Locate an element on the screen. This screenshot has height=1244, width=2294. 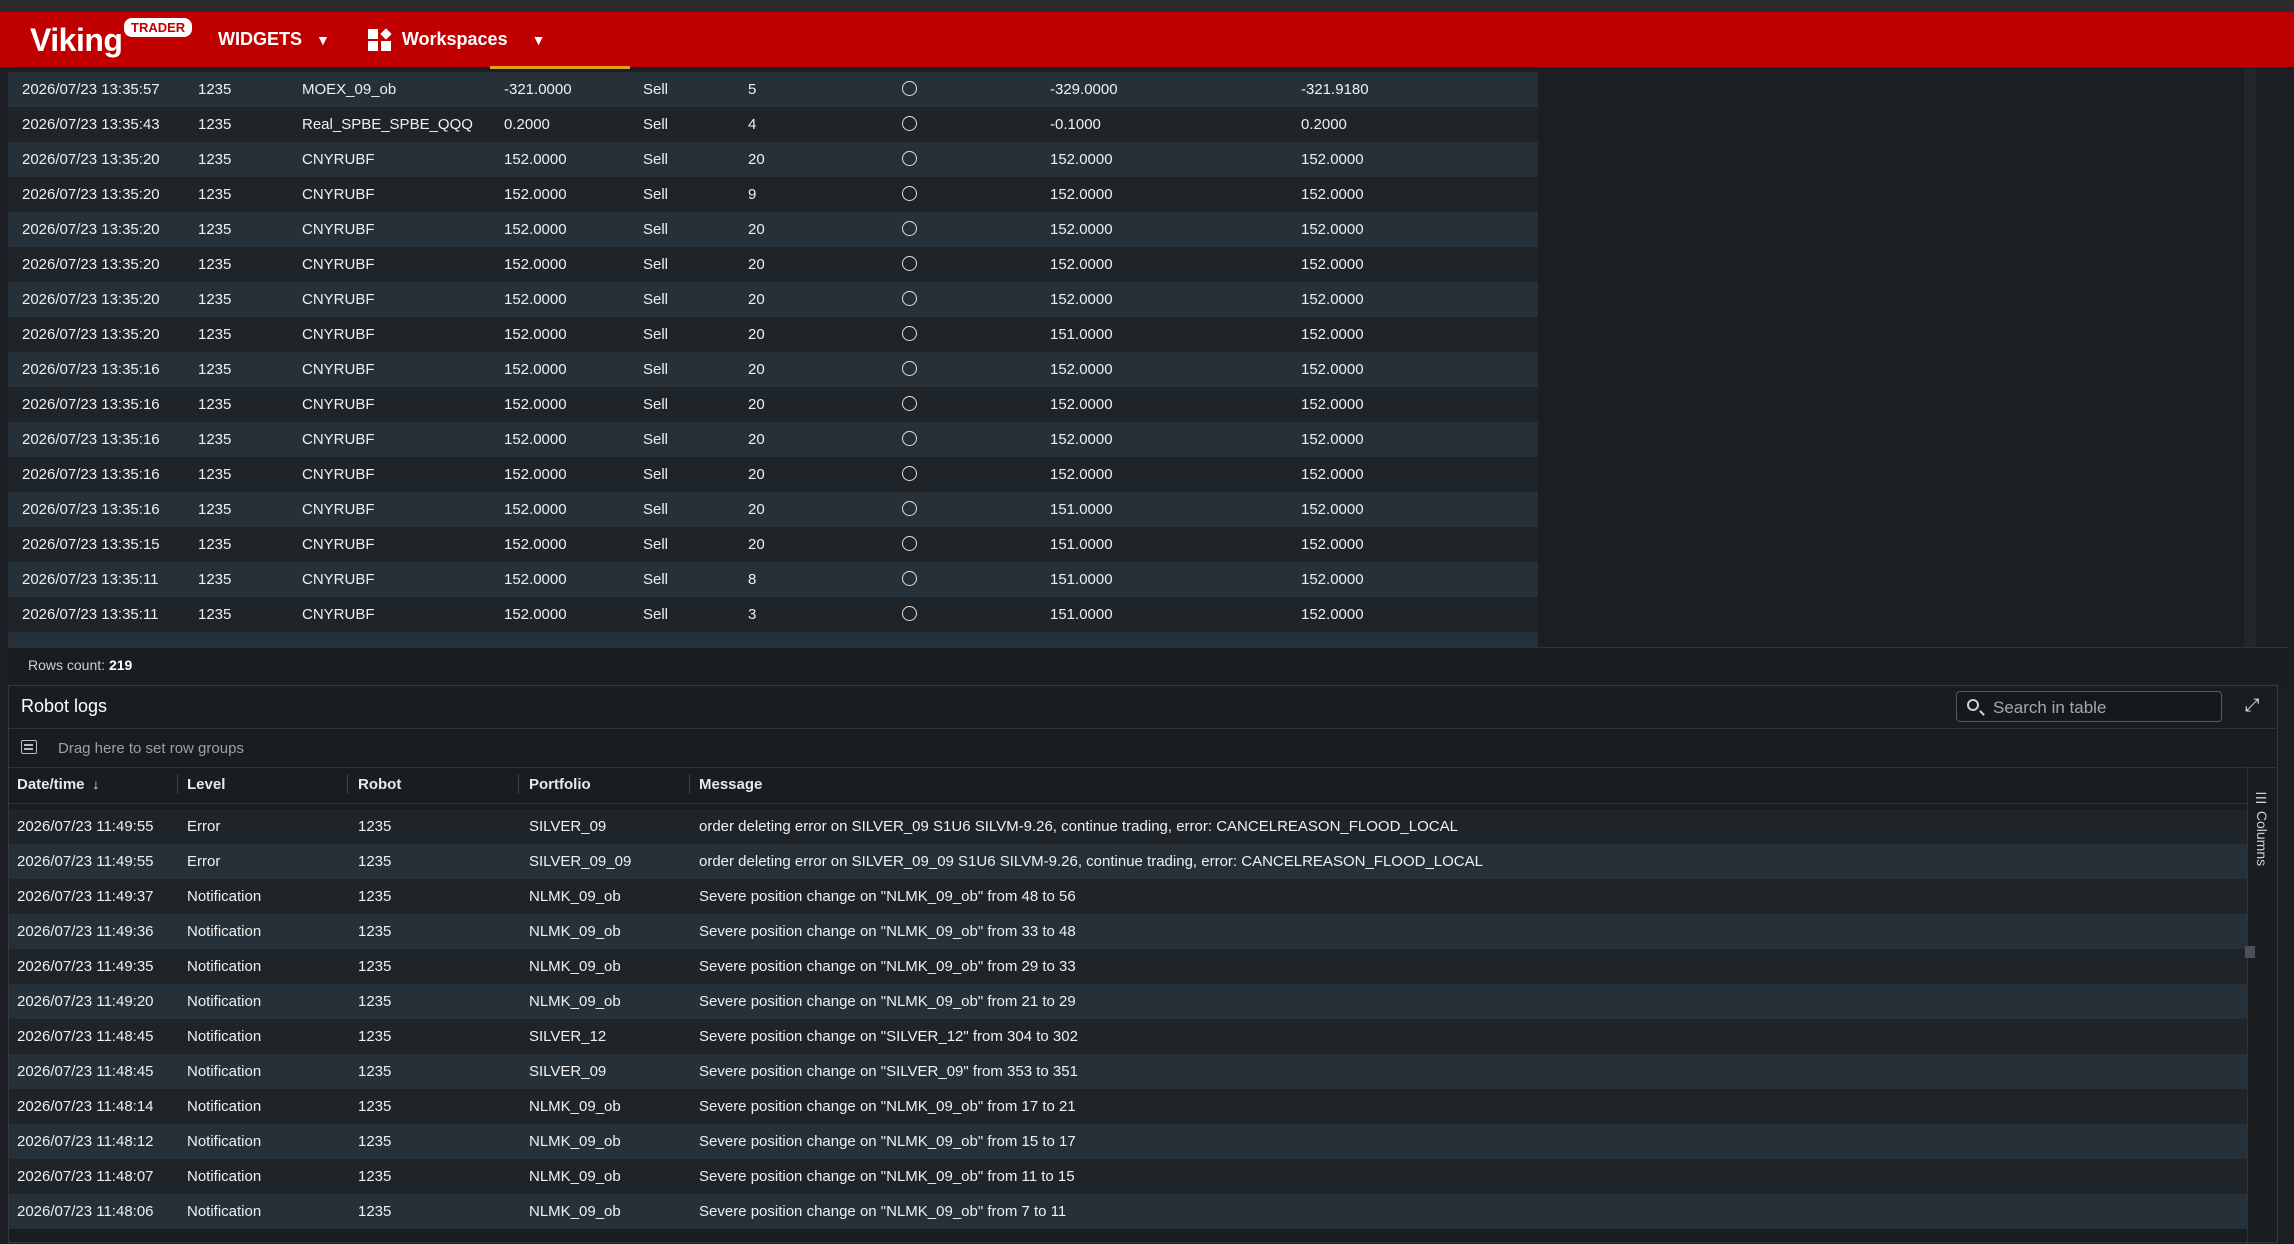
log-cell: 2026/07/23 11:49:55 is located at coordinates (85, 861).